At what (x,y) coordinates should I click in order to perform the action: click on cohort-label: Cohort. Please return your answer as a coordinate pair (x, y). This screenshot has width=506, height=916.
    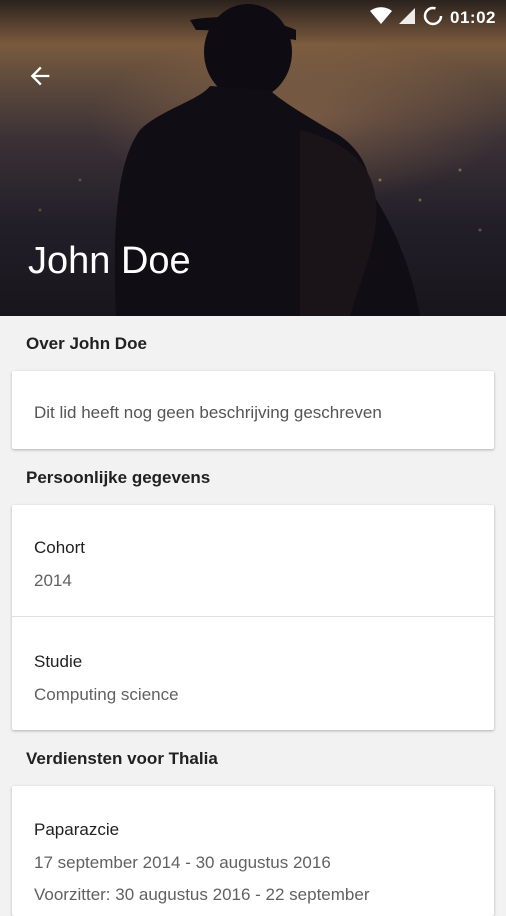
    Looking at the image, I should click on (60, 547).